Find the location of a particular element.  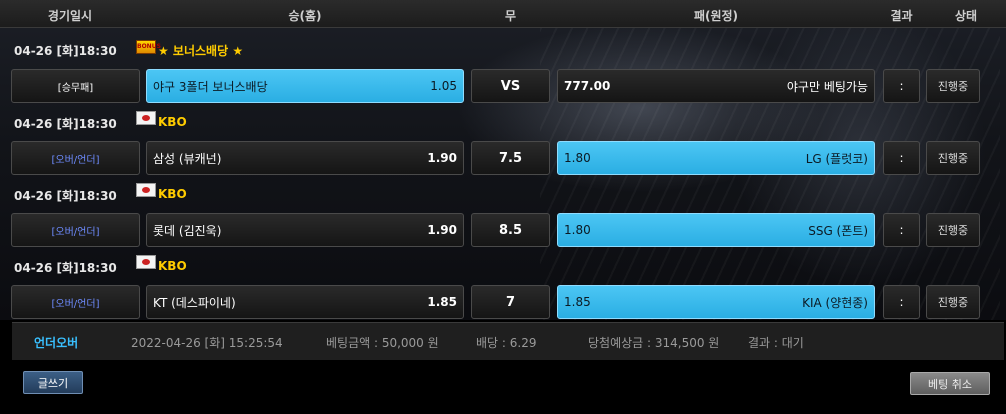

summary-odds: 배당 : 6.29 is located at coordinates (506, 343).